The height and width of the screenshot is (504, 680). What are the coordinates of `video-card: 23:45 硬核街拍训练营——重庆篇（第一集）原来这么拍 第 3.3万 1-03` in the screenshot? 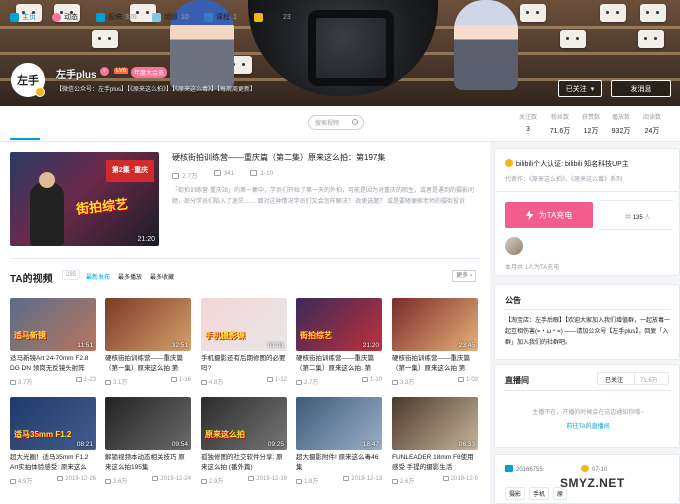 It's located at (435, 342).